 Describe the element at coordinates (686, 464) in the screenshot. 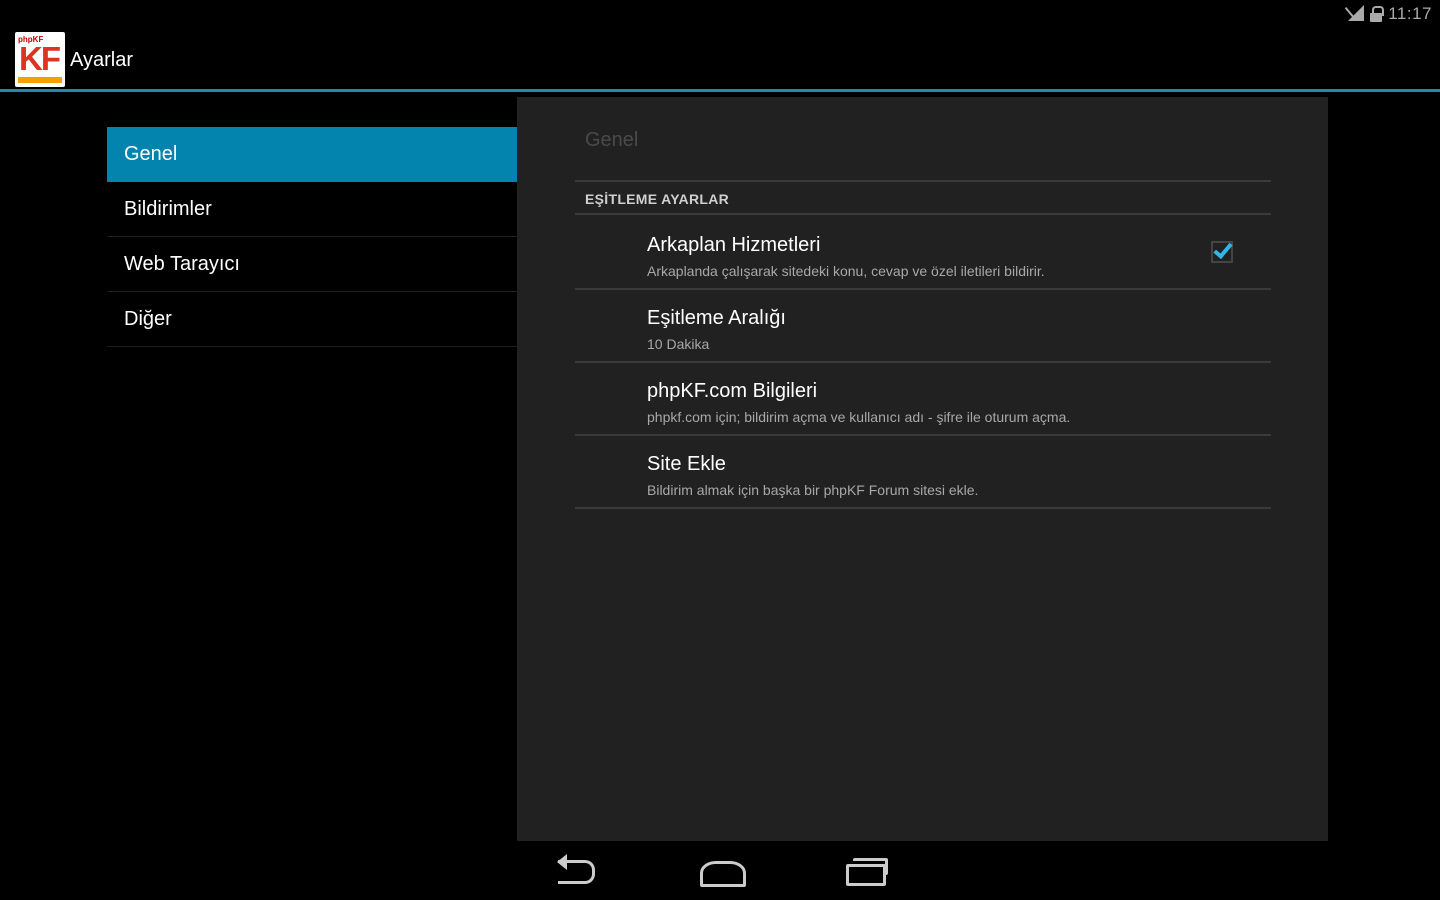

I see `pref-title: Site Ekle` at that location.